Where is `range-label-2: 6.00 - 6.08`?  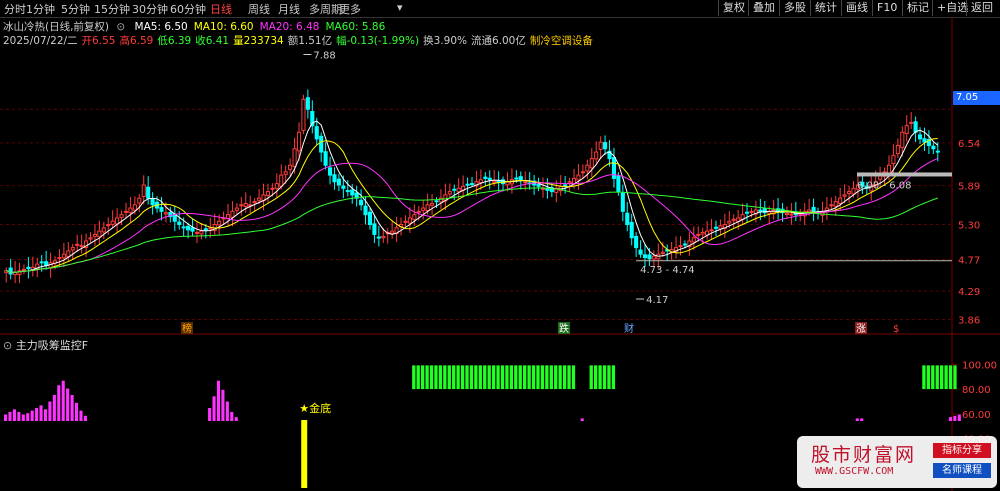 range-label-2: 6.00 - 6.08 is located at coordinates (884, 185).